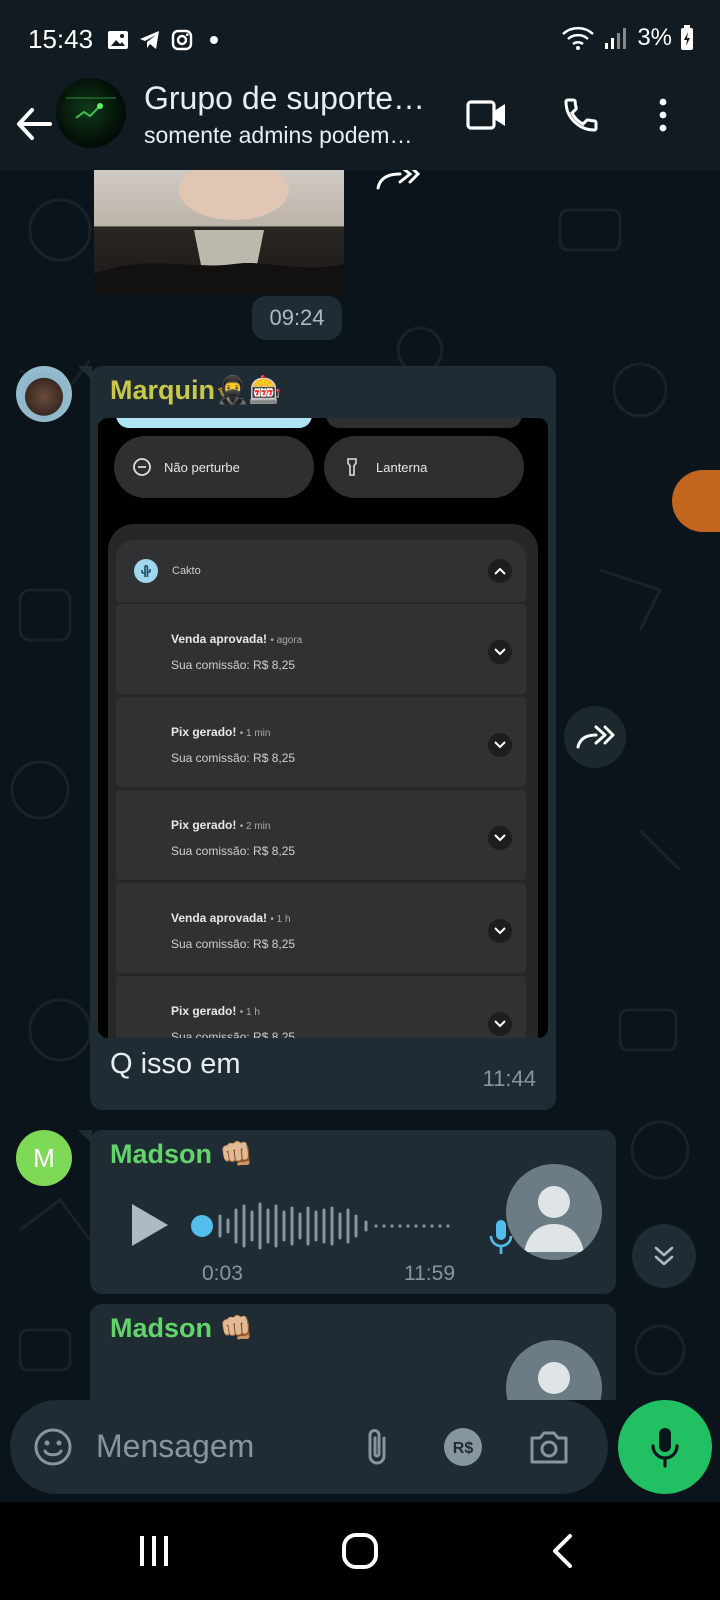 The image size is (720, 1600). Describe the element at coordinates (326, 1226) in the screenshot. I see `waveform` at that location.